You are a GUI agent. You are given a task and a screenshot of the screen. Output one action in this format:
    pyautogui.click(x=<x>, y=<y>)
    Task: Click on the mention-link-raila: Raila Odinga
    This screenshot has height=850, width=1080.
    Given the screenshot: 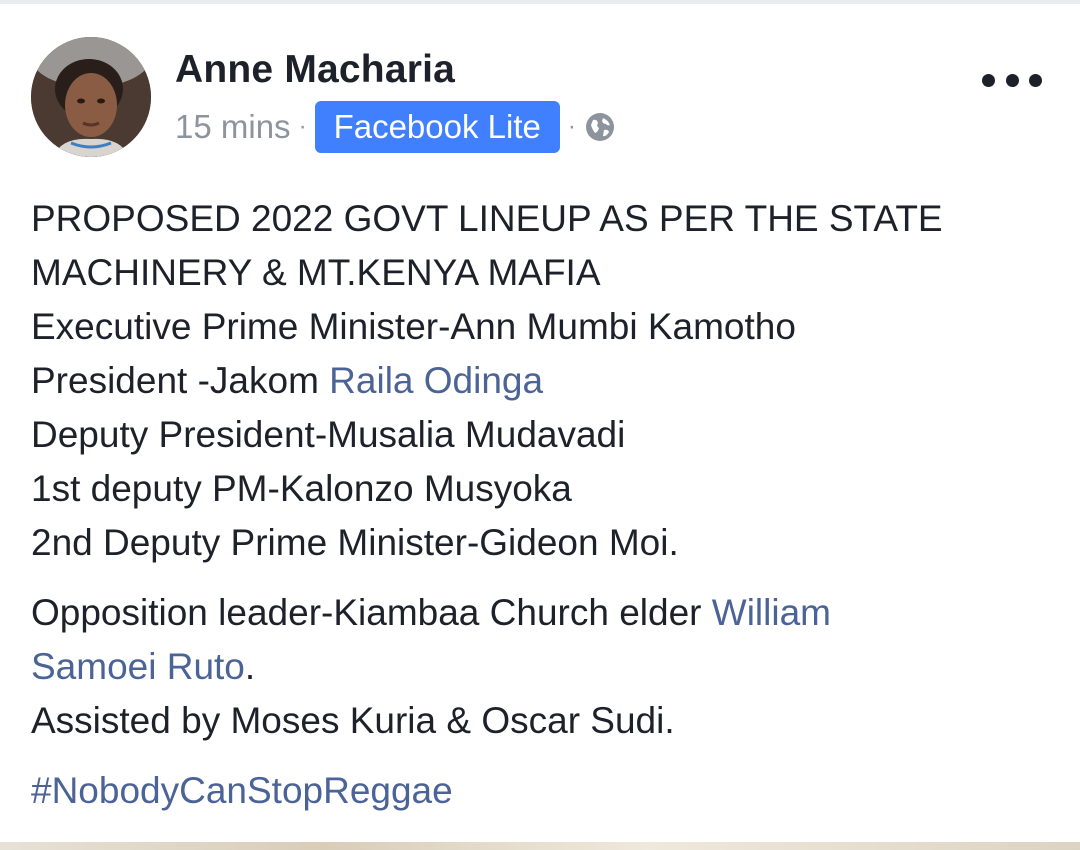 What is the action you would take?
    pyautogui.click(x=436, y=380)
    